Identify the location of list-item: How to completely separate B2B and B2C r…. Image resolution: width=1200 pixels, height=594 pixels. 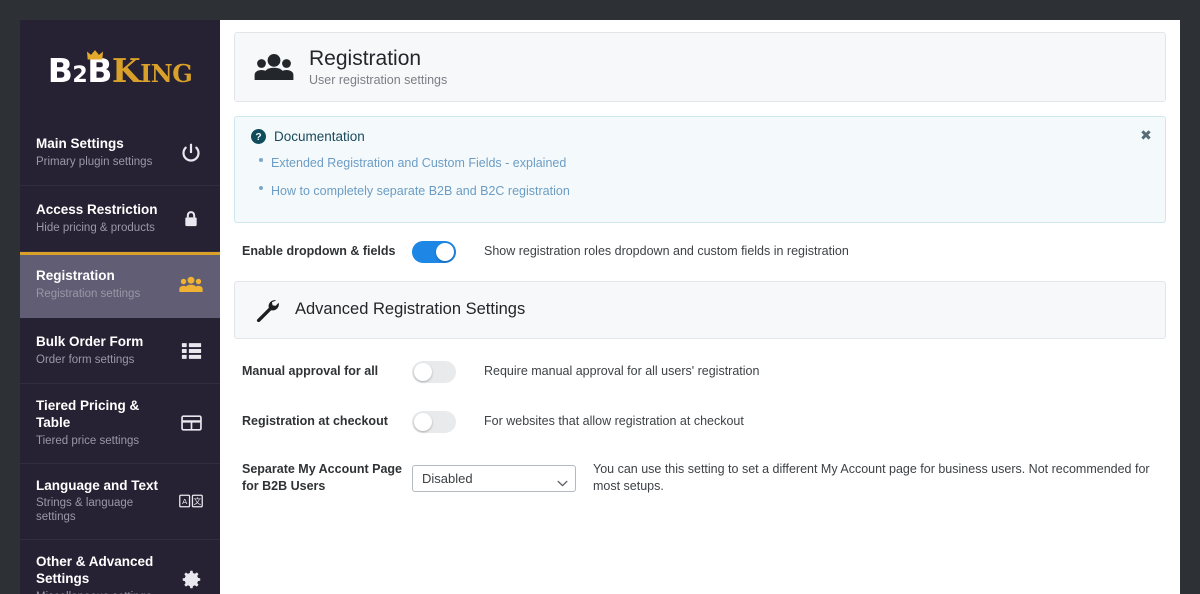
(703, 190).